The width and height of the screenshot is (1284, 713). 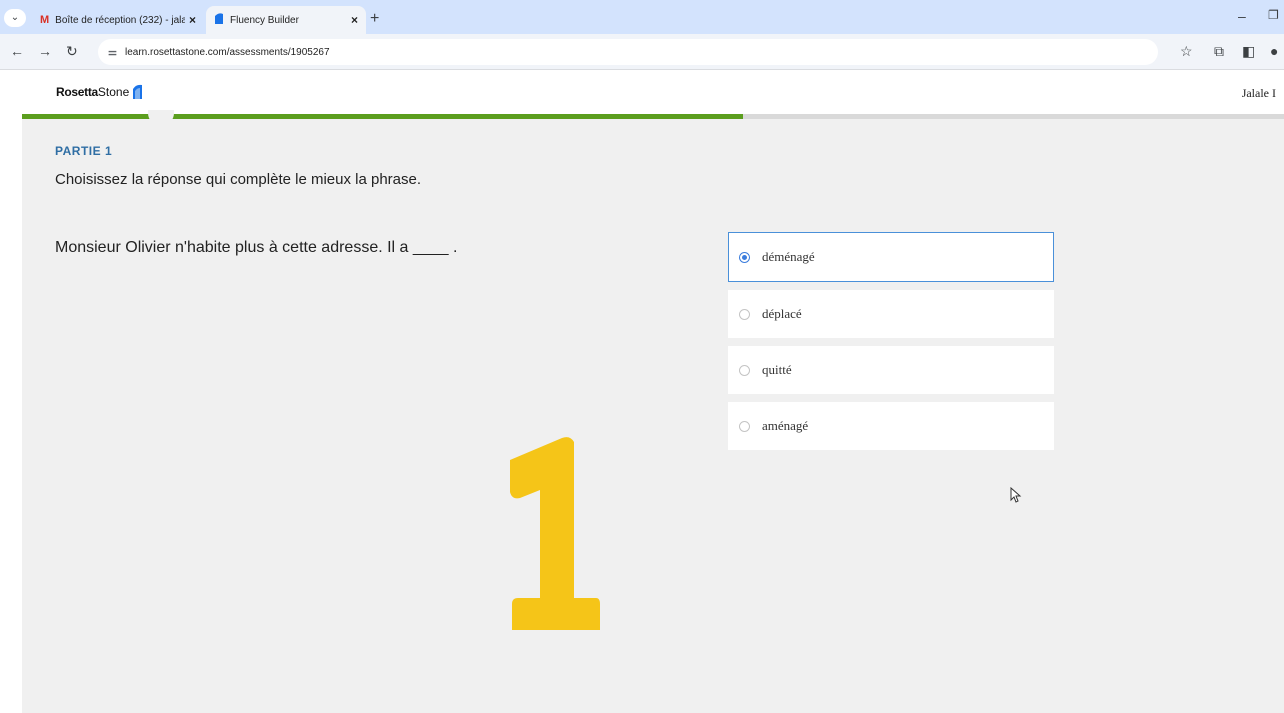 I want to click on tab-search-icon: ⌄, so click(x=15, y=18).